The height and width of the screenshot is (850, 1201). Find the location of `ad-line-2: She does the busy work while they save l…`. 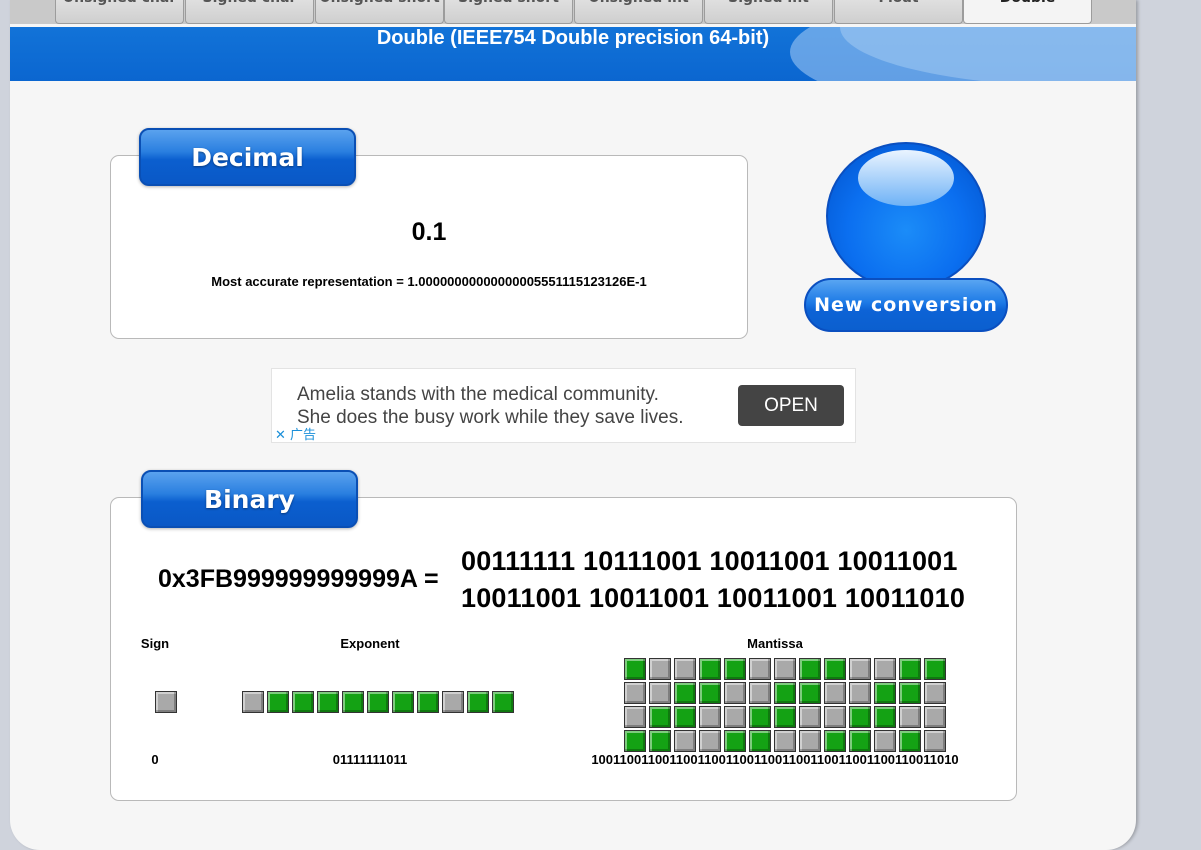

ad-line-2: She does the busy work while they save l… is located at coordinates (490, 417).